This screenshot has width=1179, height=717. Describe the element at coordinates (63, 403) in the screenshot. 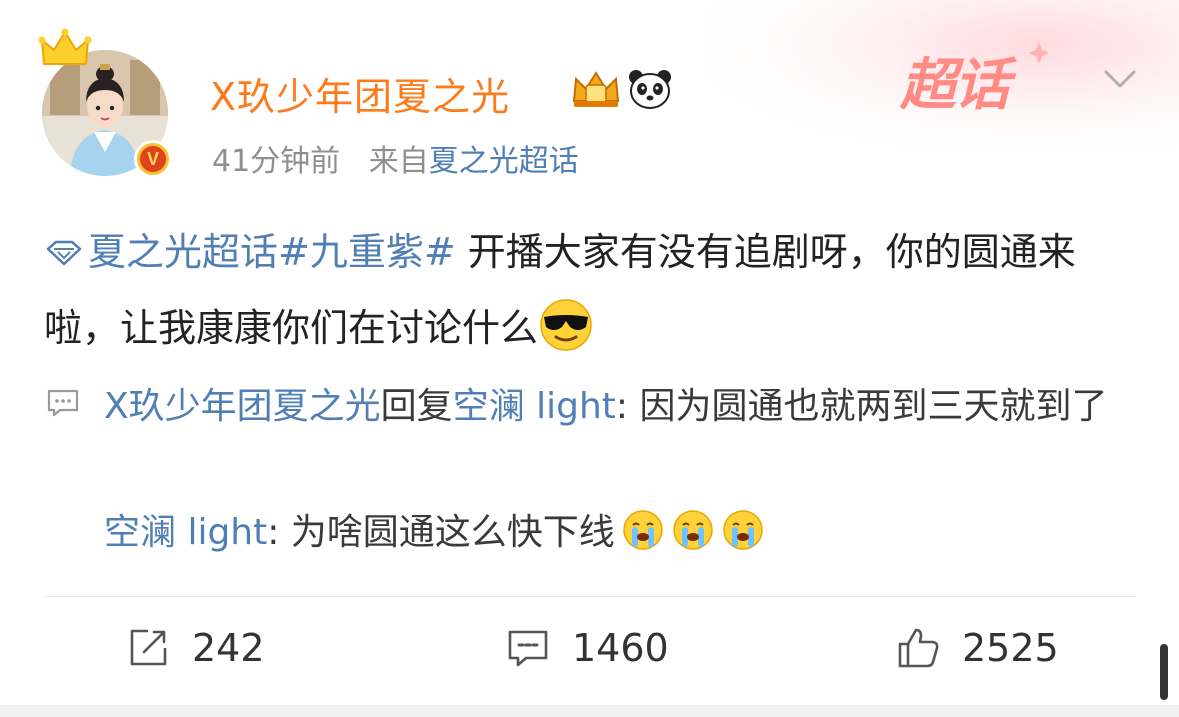

I see `comment-bubble-icon` at that location.